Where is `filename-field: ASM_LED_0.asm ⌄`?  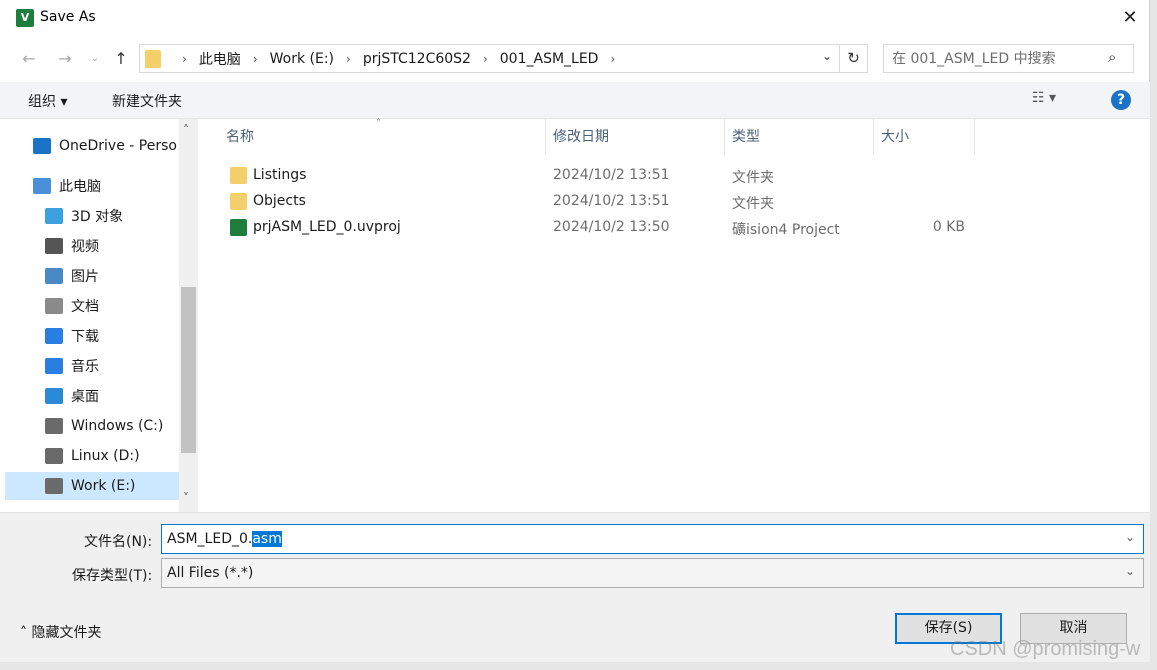
filename-field: ASM_LED_0.asm ⌄ is located at coordinates (652, 539).